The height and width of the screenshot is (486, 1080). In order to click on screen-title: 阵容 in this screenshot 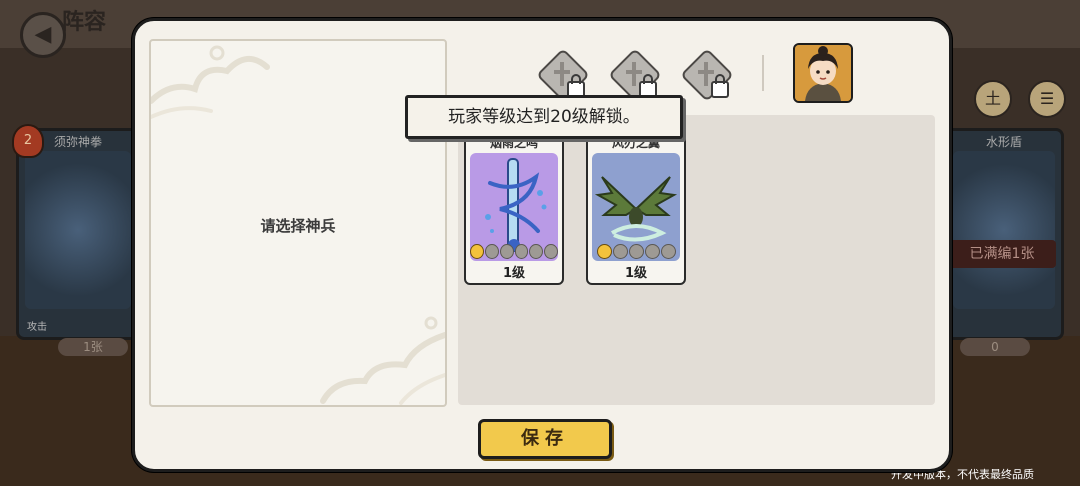, I will do `click(84, 22)`.